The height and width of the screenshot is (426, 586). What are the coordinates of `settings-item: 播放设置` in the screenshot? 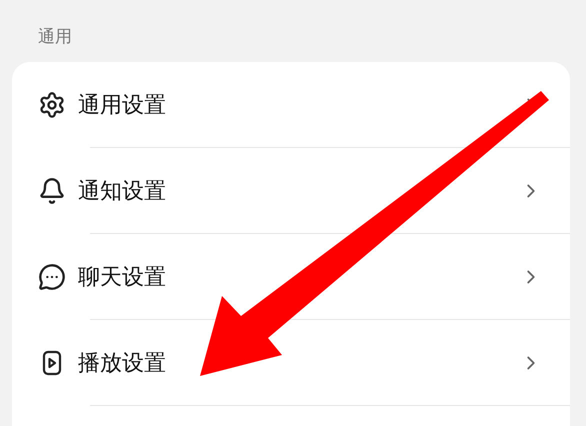 It's located at (299, 363).